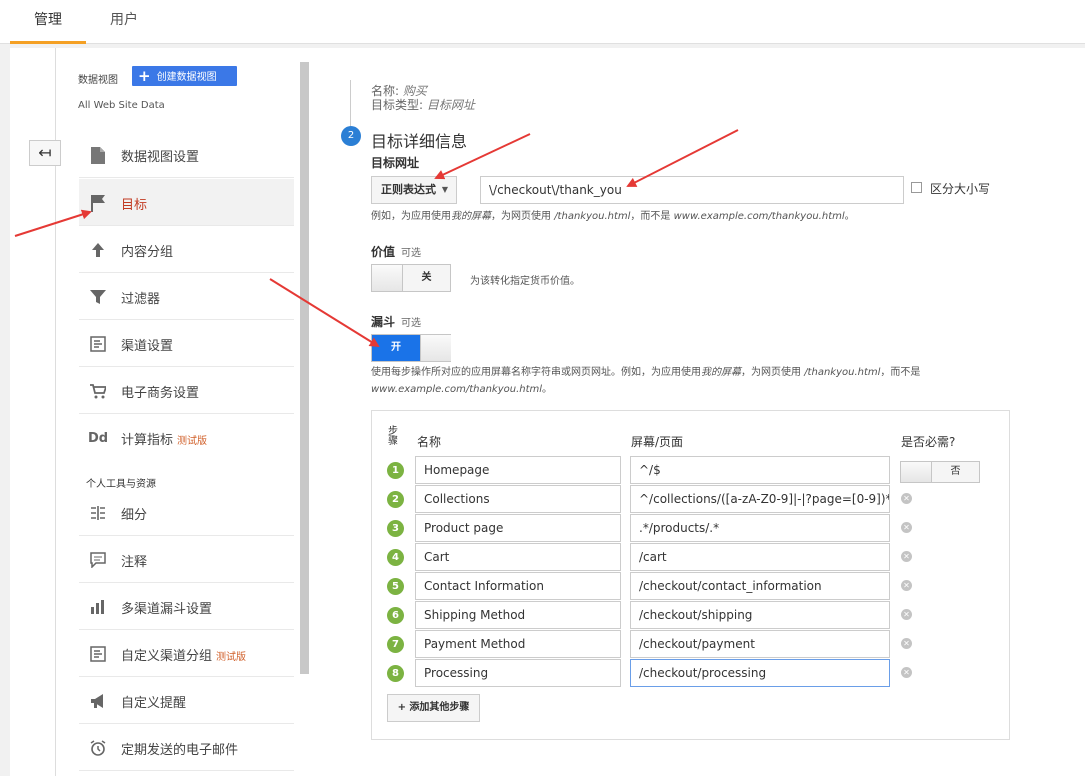 This screenshot has width=1085, height=776. Describe the element at coordinates (960, 189) in the screenshot. I see `case-sensitive-label: 区分大小写` at that location.